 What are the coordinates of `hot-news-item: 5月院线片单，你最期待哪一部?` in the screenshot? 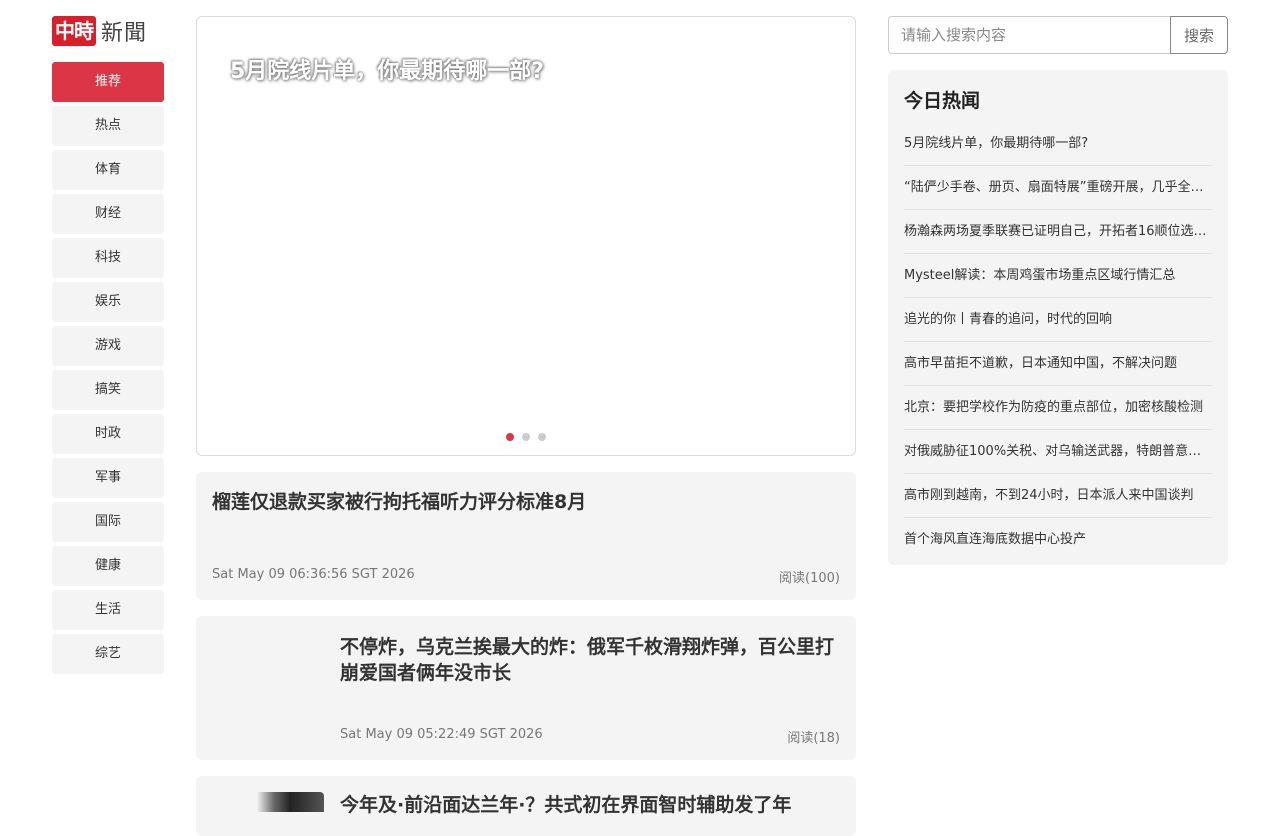 It's located at (1058, 144).